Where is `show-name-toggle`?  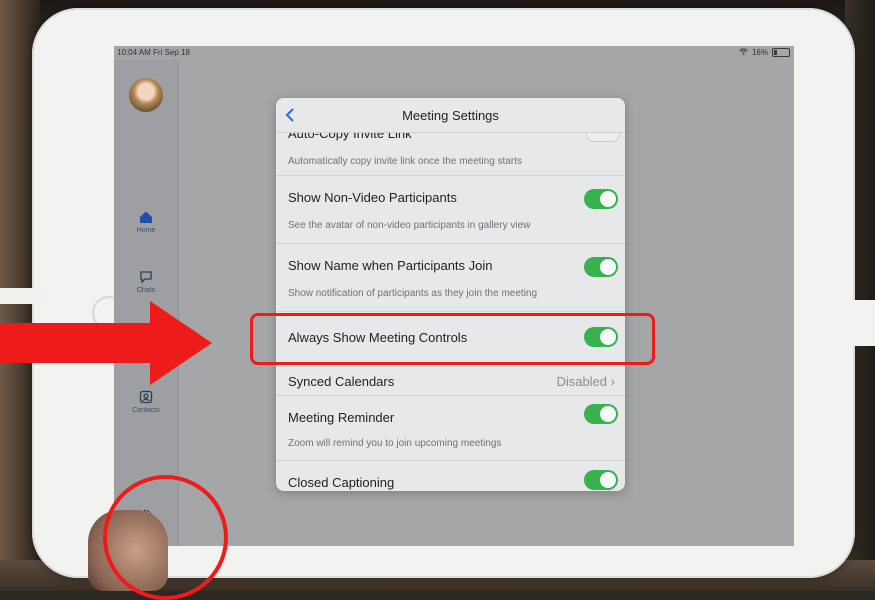
show-name-toggle is located at coordinates (601, 267).